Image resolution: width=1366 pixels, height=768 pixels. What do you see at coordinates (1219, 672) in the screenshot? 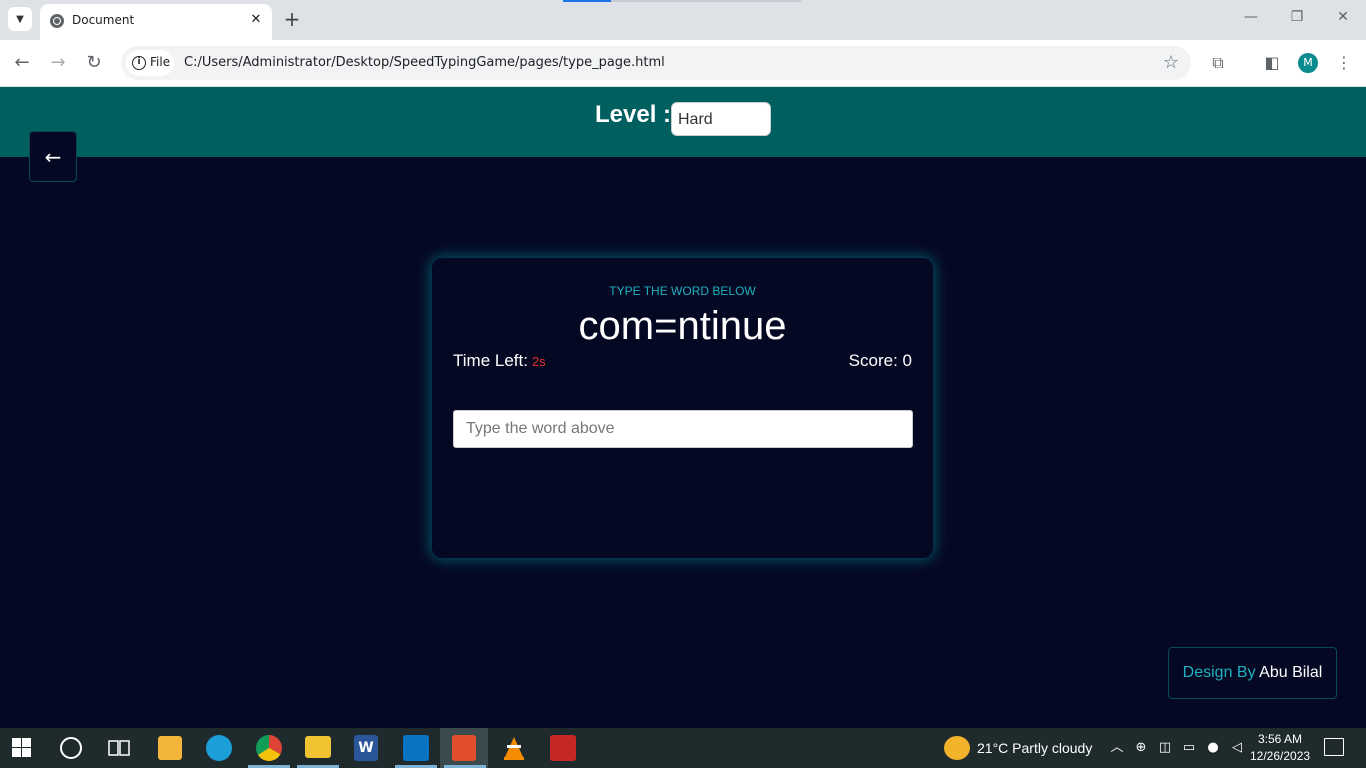
I see `credit-prefix: Design By` at bounding box center [1219, 672].